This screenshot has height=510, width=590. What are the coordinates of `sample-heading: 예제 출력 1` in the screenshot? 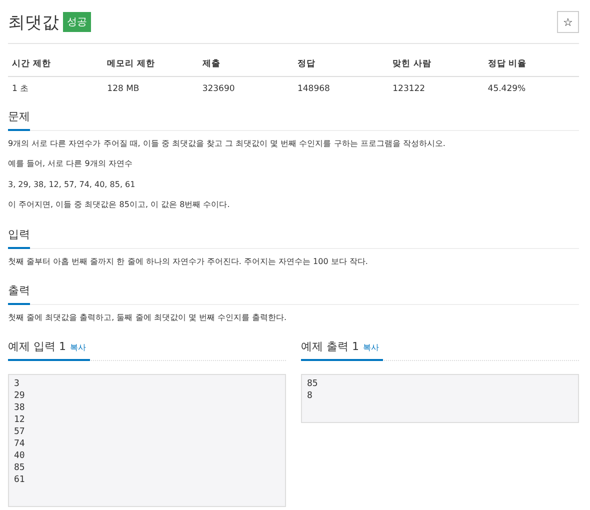 It's located at (330, 346).